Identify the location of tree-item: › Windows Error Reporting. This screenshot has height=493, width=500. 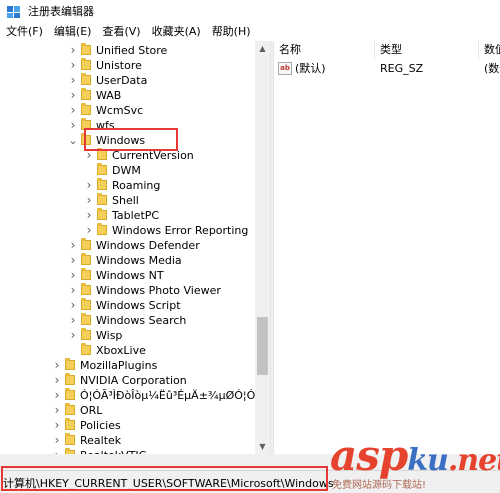
(166, 230).